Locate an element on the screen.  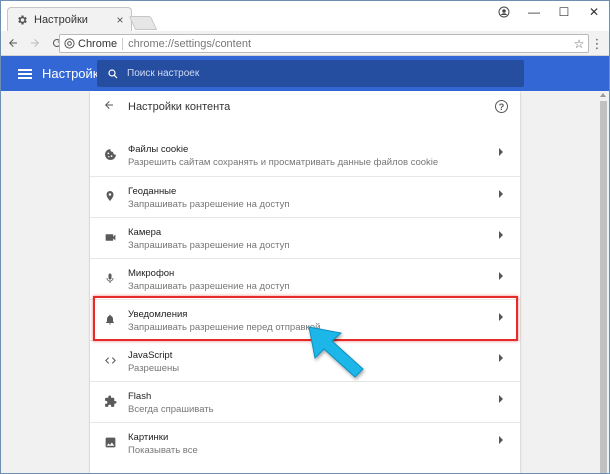
row-title: Геоданные is located at coordinates (152, 191).